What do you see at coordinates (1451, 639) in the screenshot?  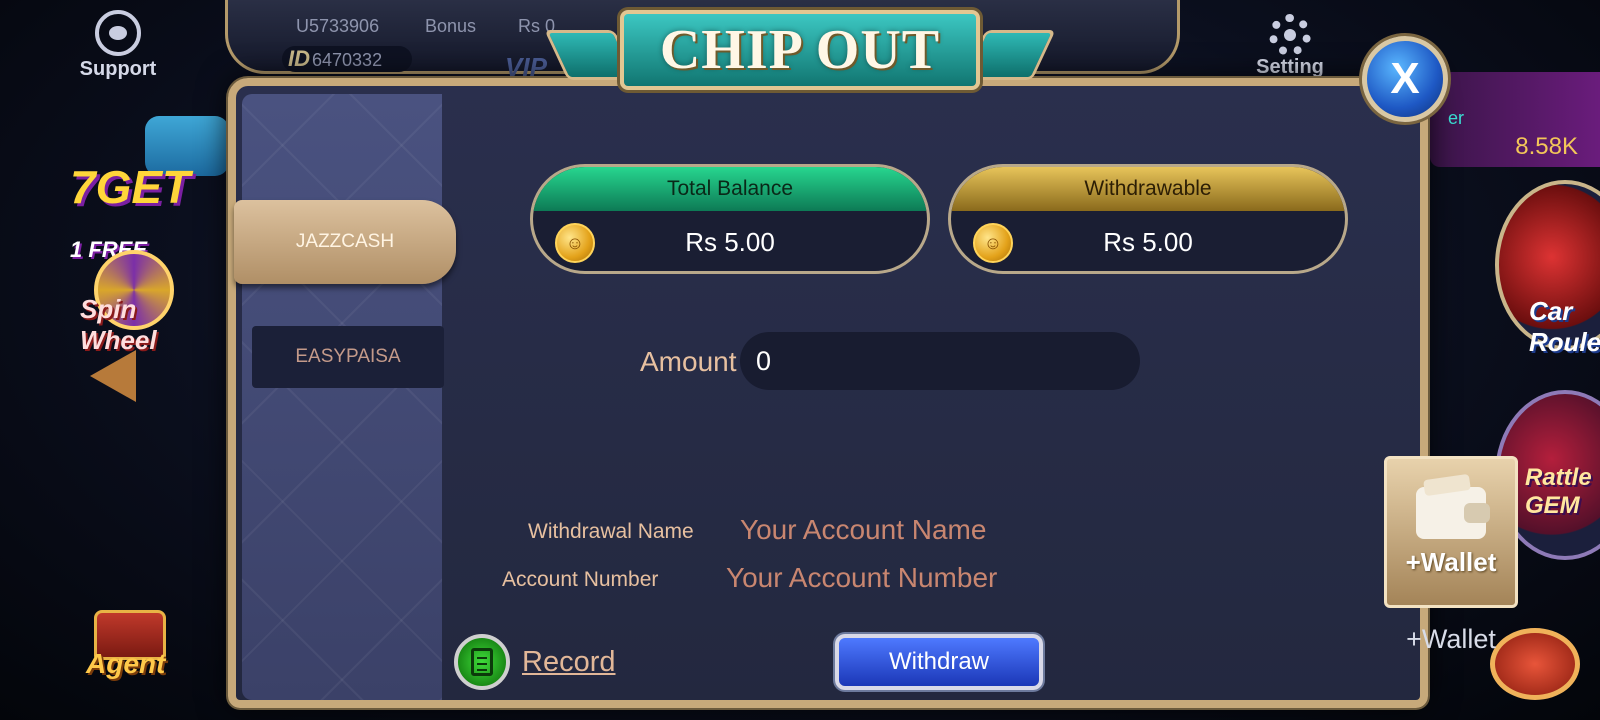 I see `add-wallet-caption: +Wallet` at bounding box center [1451, 639].